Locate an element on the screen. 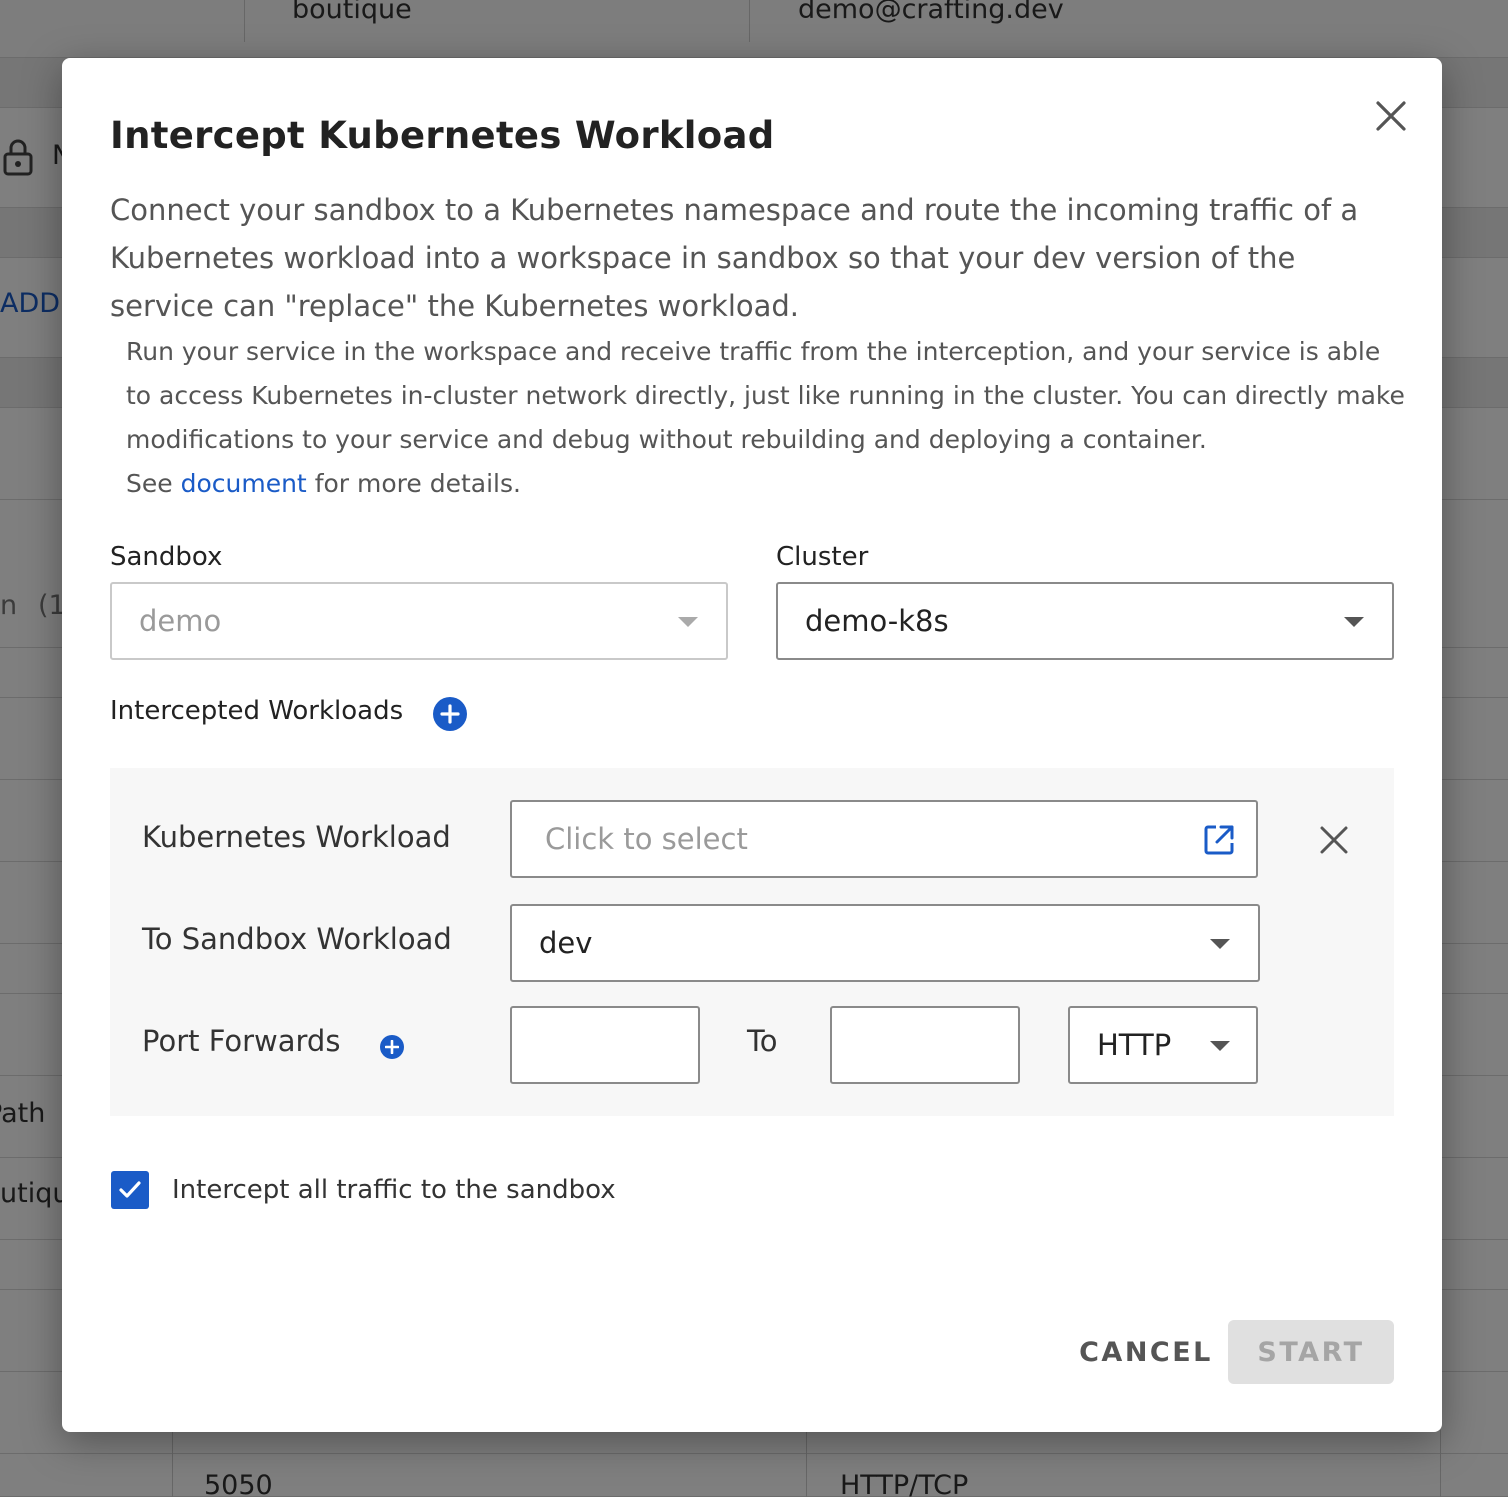 The image size is (1508, 1497). add-port-forward-button is located at coordinates (392, 1047).